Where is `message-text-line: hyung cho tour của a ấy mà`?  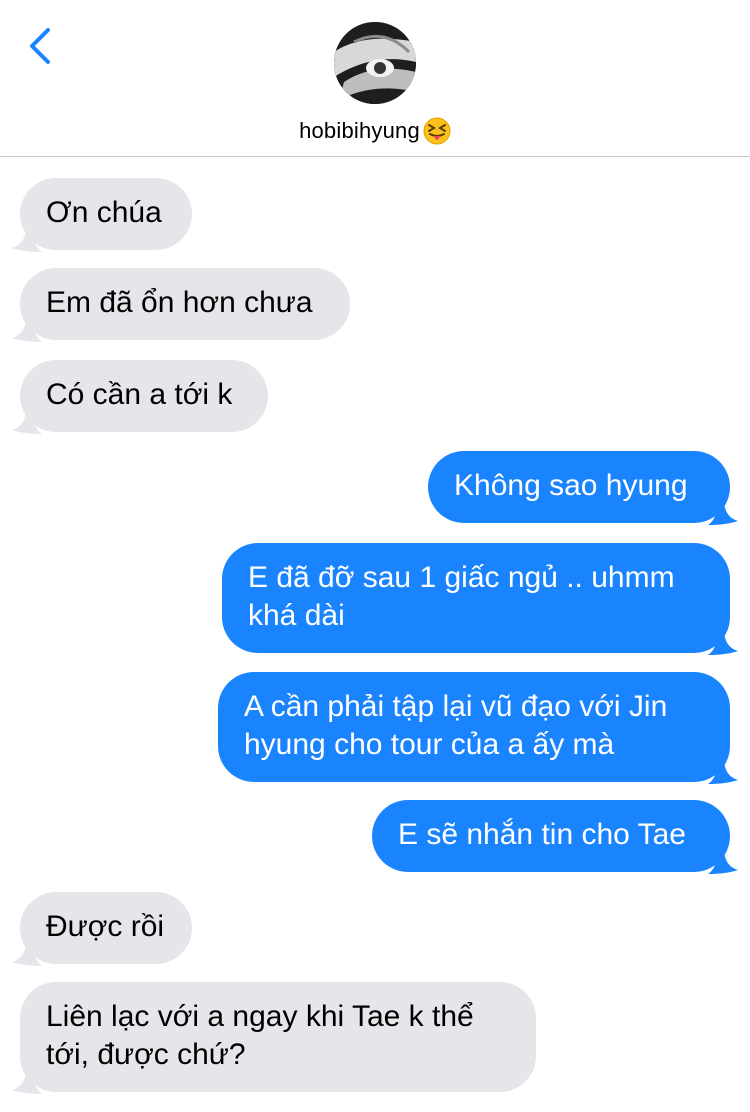 message-text-line: hyung cho tour của a ấy mà is located at coordinates (429, 744).